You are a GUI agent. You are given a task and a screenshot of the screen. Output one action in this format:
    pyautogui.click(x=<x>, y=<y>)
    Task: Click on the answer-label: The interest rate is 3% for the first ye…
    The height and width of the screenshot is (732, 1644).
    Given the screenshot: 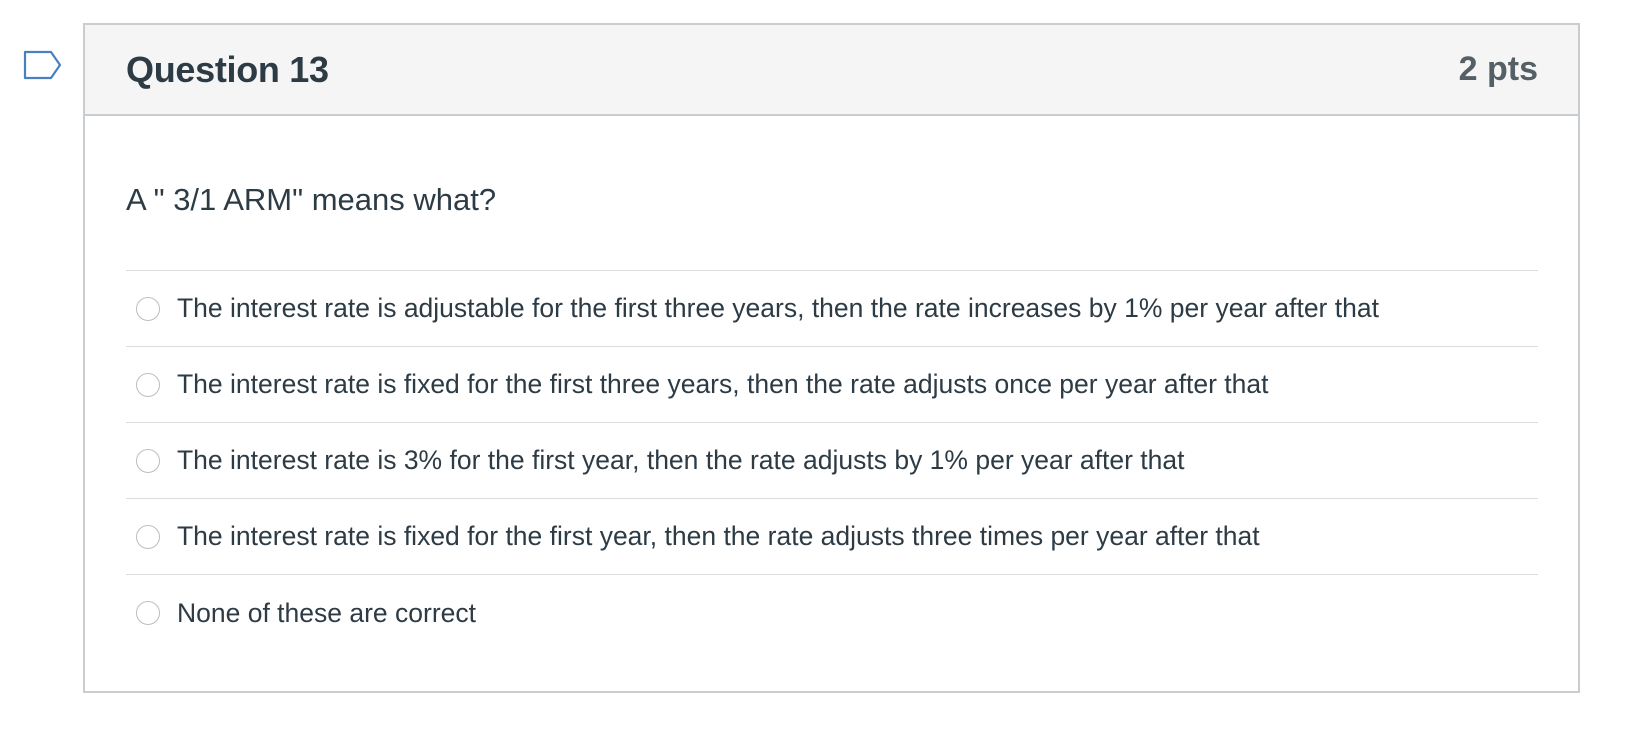 What is the action you would take?
    pyautogui.click(x=681, y=460)
    